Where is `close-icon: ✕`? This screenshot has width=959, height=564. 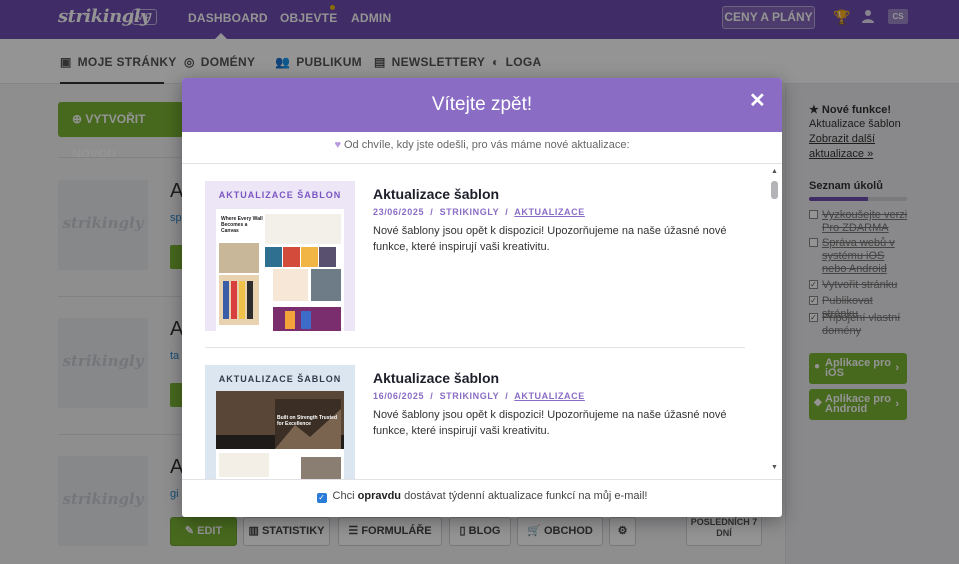 close-icon: ✕ is located at coordinates (757, 100).